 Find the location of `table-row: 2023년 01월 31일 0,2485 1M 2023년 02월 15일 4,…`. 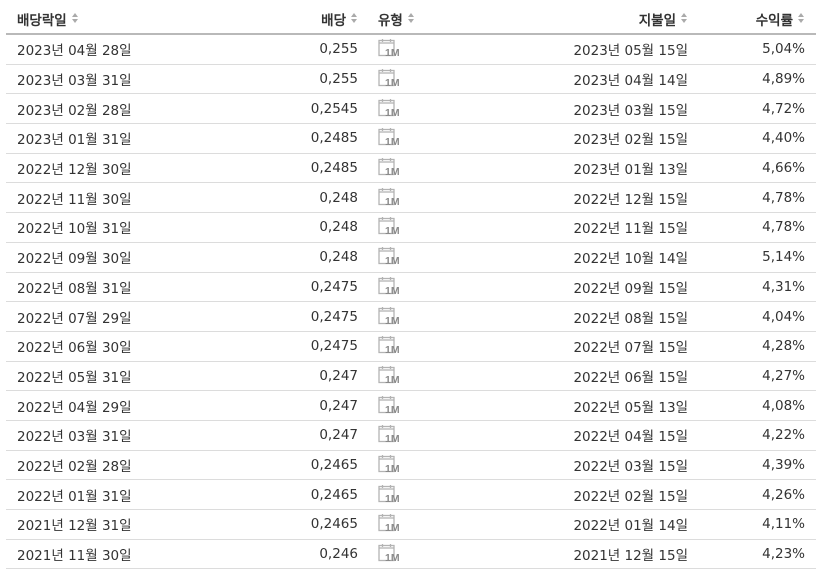

table-row: 2023년 01월 31일 0,2485 1M 2023년 02월 15일 4,… is located at coordinates (411, 139).